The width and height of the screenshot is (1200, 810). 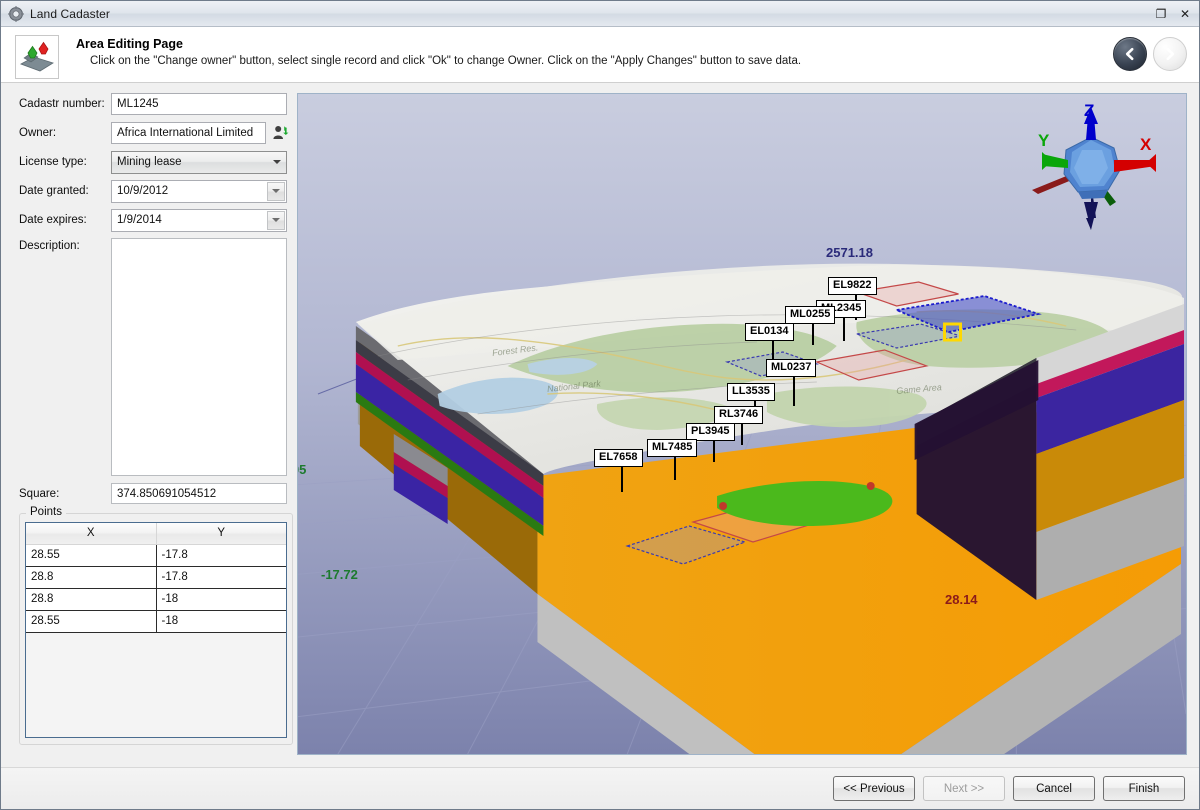 I want to click on license-type-select: Mining lease, so click(x=199, y=162).